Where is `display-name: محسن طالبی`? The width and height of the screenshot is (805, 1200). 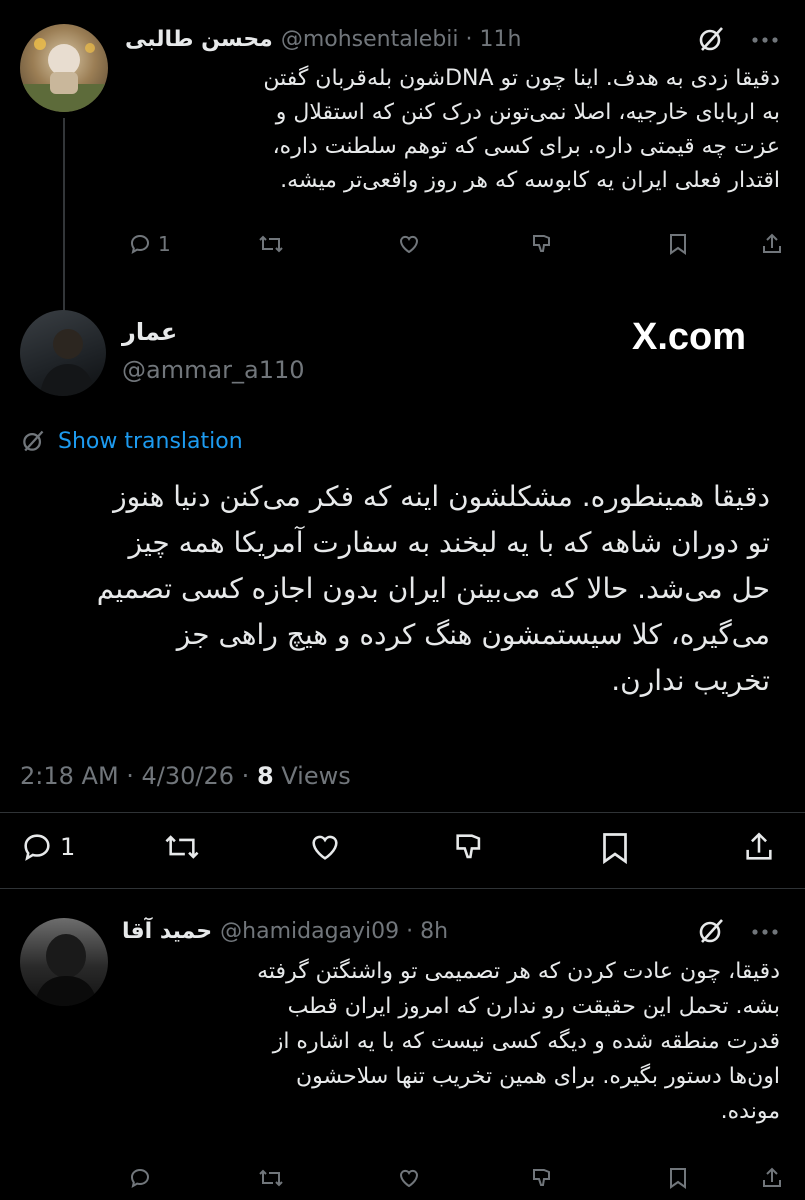
display-name: محسن طالبی is located at coordinates (199, 39).